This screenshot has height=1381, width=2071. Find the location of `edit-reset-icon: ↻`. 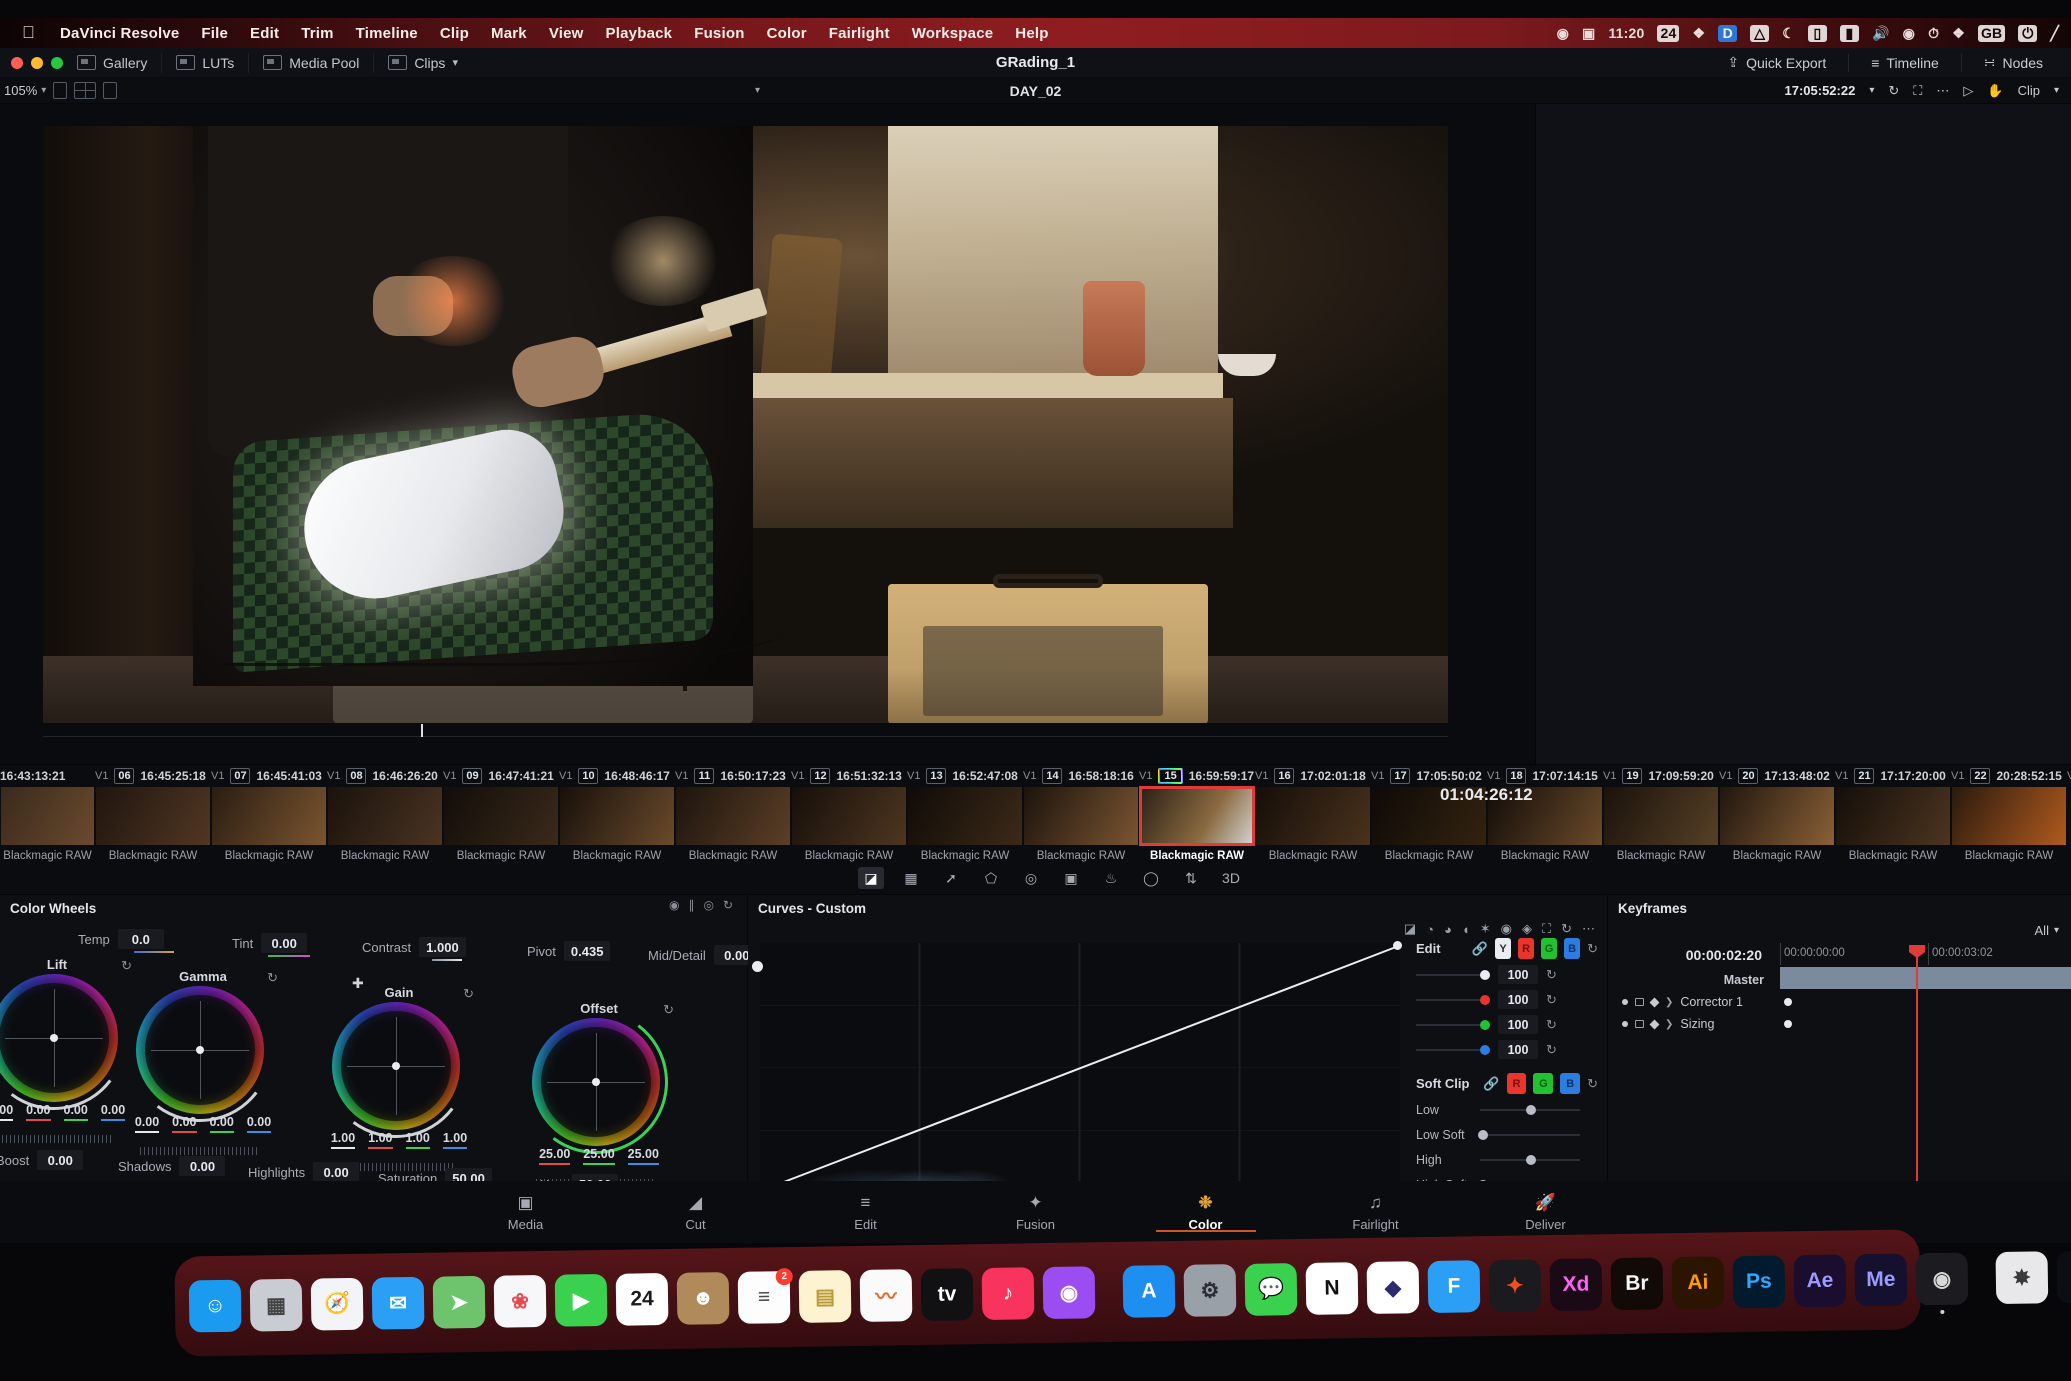

edit-reset-icon: ↻ is located at coordinates (1592, 949).